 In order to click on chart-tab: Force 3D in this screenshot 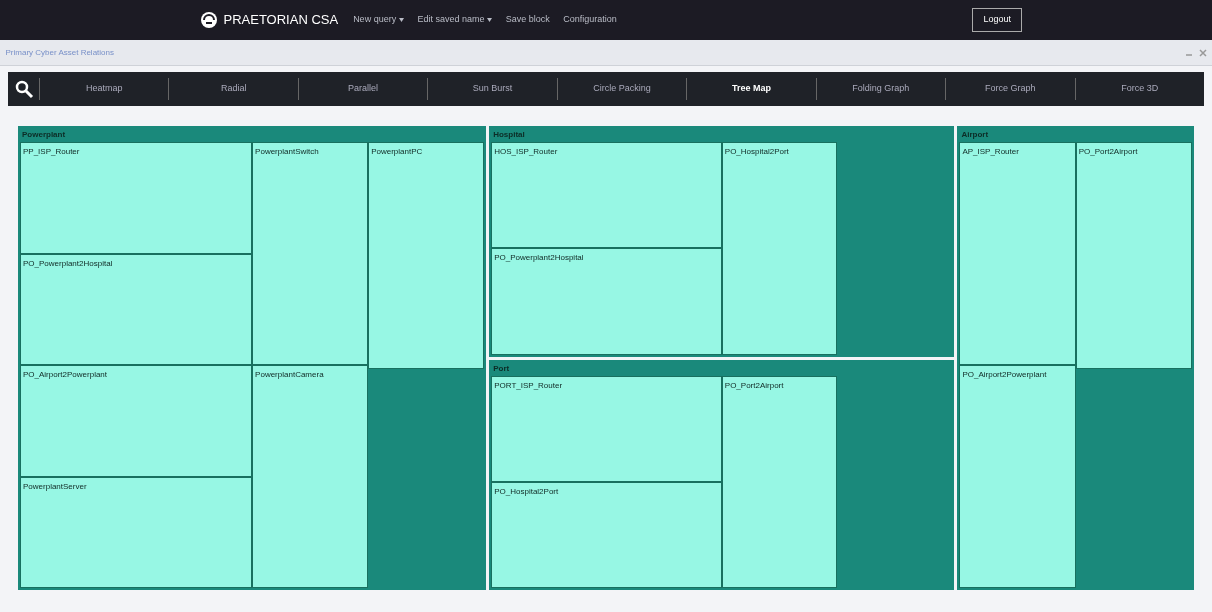, I will do `click(1139, 89)`.